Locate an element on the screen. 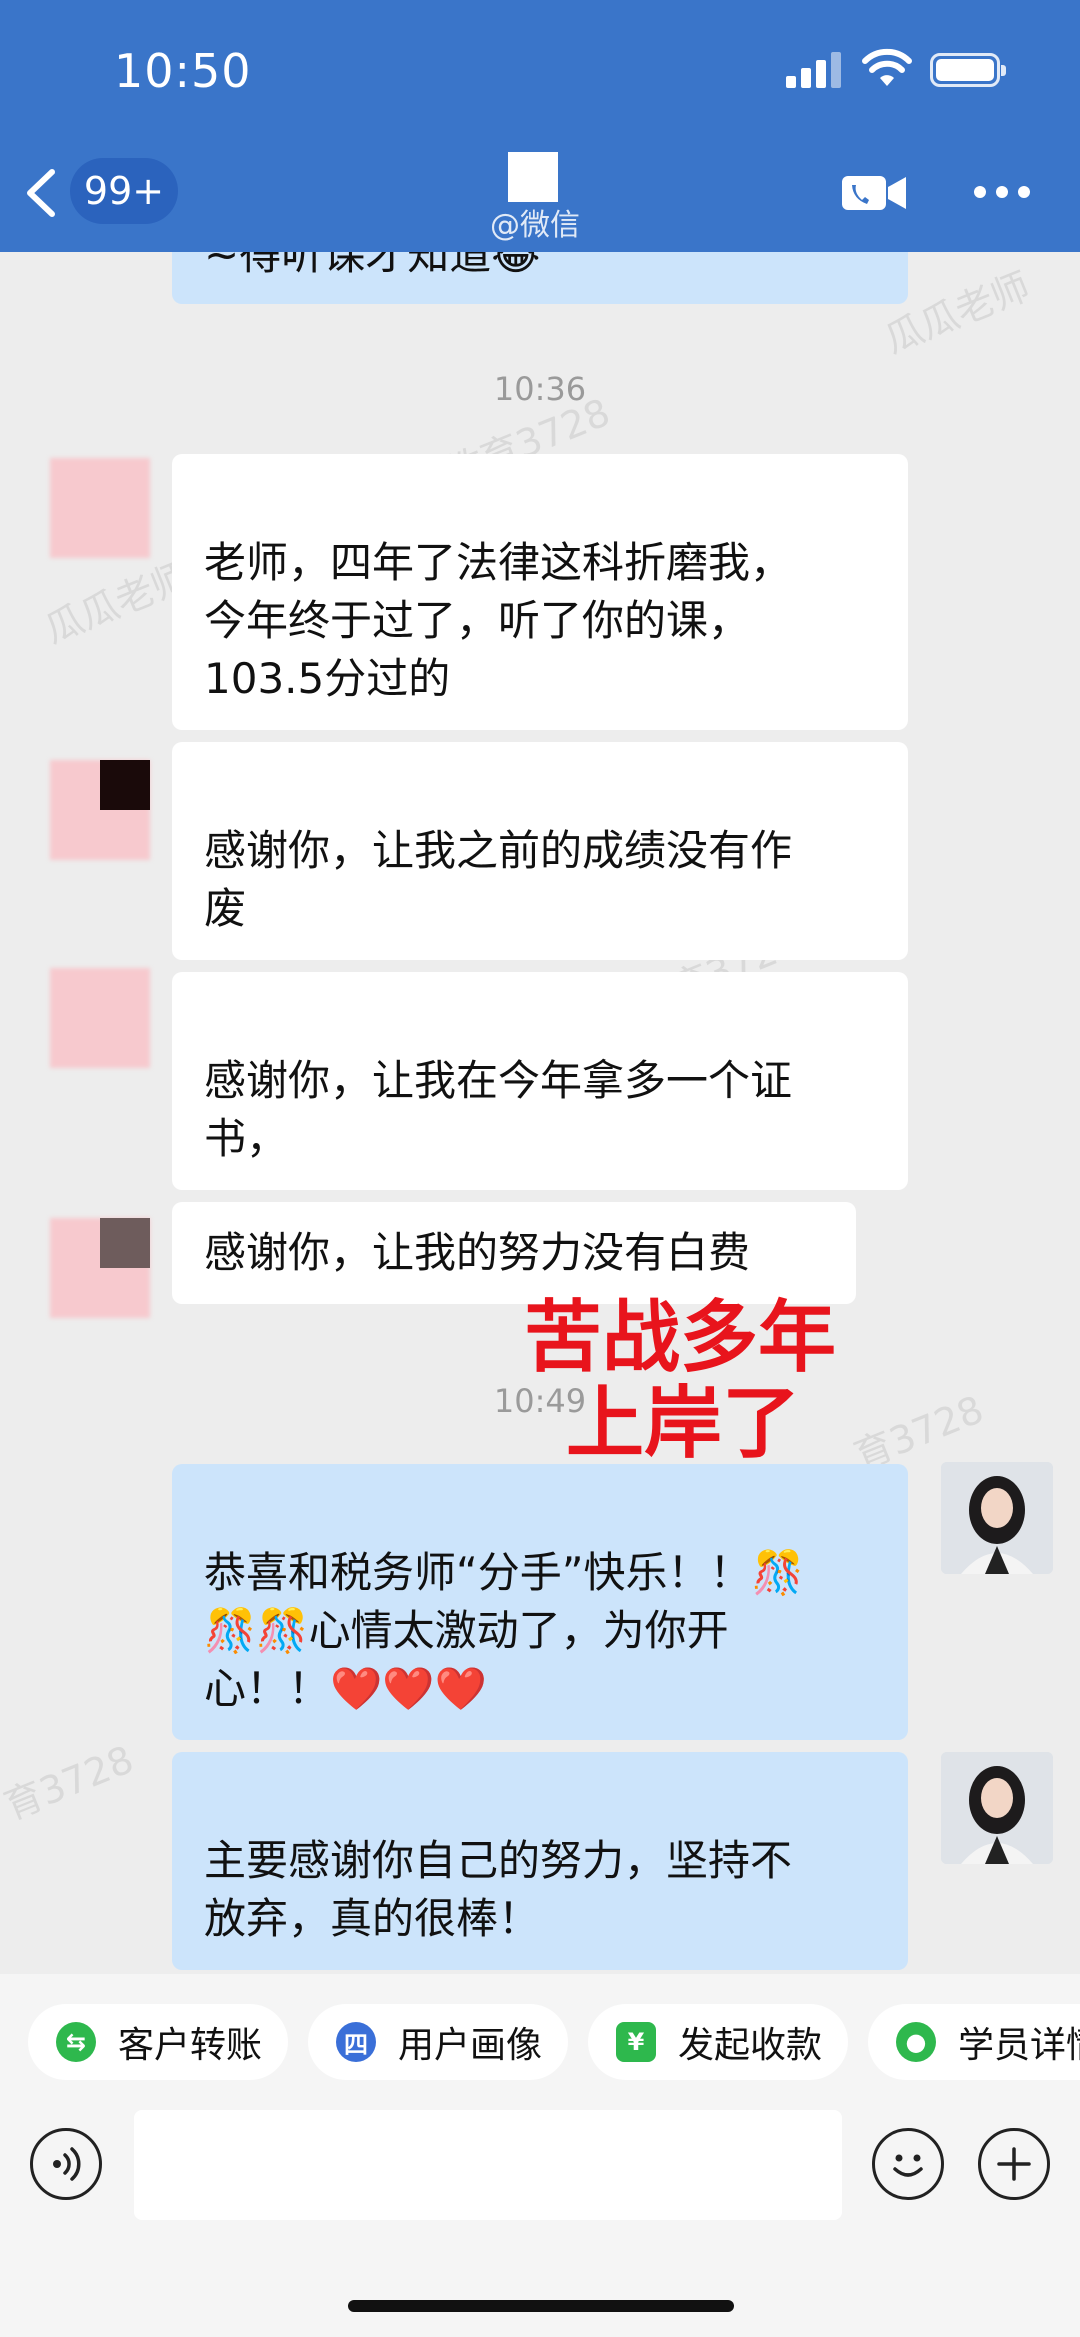 The height and width of the screenshot is (2337, 1080). more-options-icon is located at coordinates (1002, 193).